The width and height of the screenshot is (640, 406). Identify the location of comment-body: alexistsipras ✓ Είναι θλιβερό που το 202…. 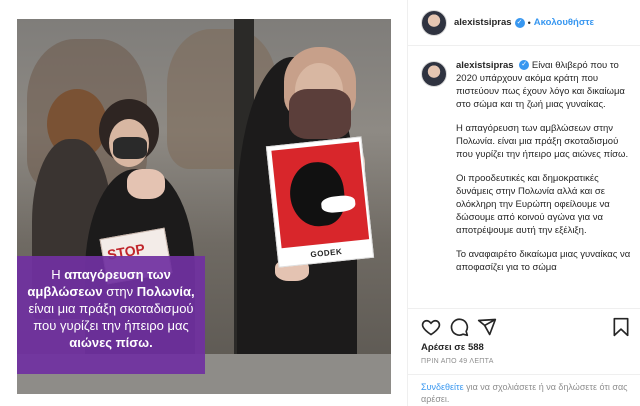
(544, 166).